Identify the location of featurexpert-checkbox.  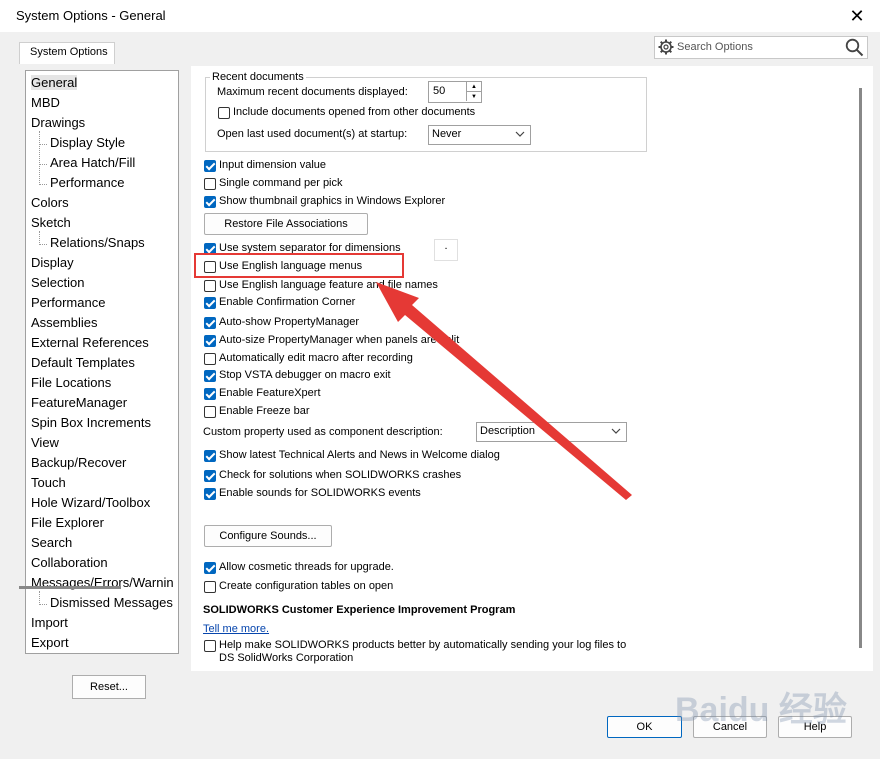
(210, 394).